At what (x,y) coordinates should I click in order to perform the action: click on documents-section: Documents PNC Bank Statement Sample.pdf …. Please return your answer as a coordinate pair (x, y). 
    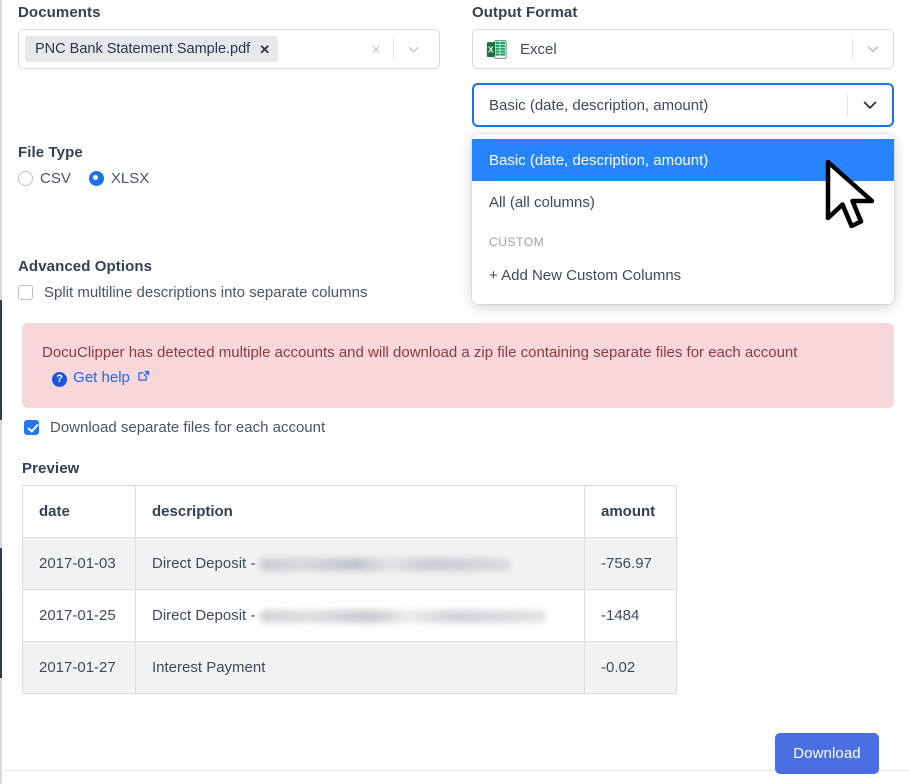
    Looking at the image, I should click on (229, 36).